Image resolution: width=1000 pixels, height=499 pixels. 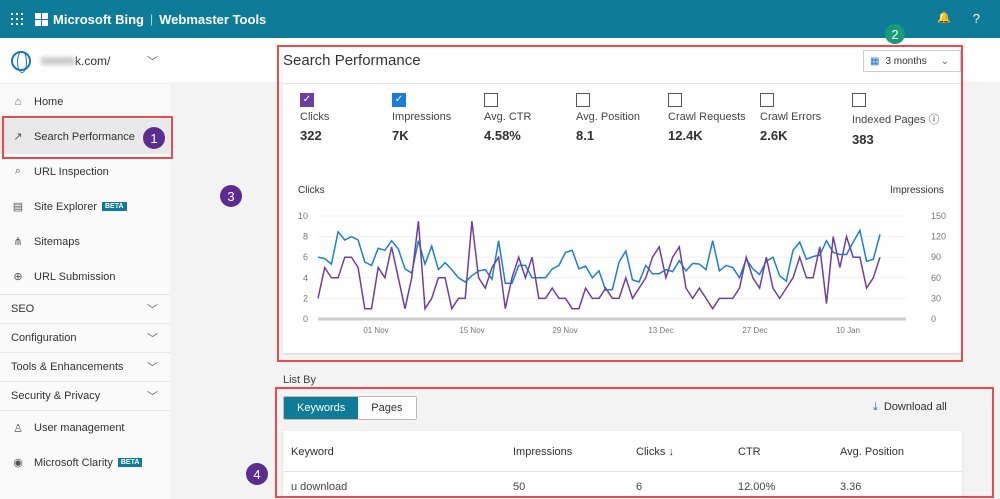 I want to click on y-tick-label: 2, so click(x=305, y=298).